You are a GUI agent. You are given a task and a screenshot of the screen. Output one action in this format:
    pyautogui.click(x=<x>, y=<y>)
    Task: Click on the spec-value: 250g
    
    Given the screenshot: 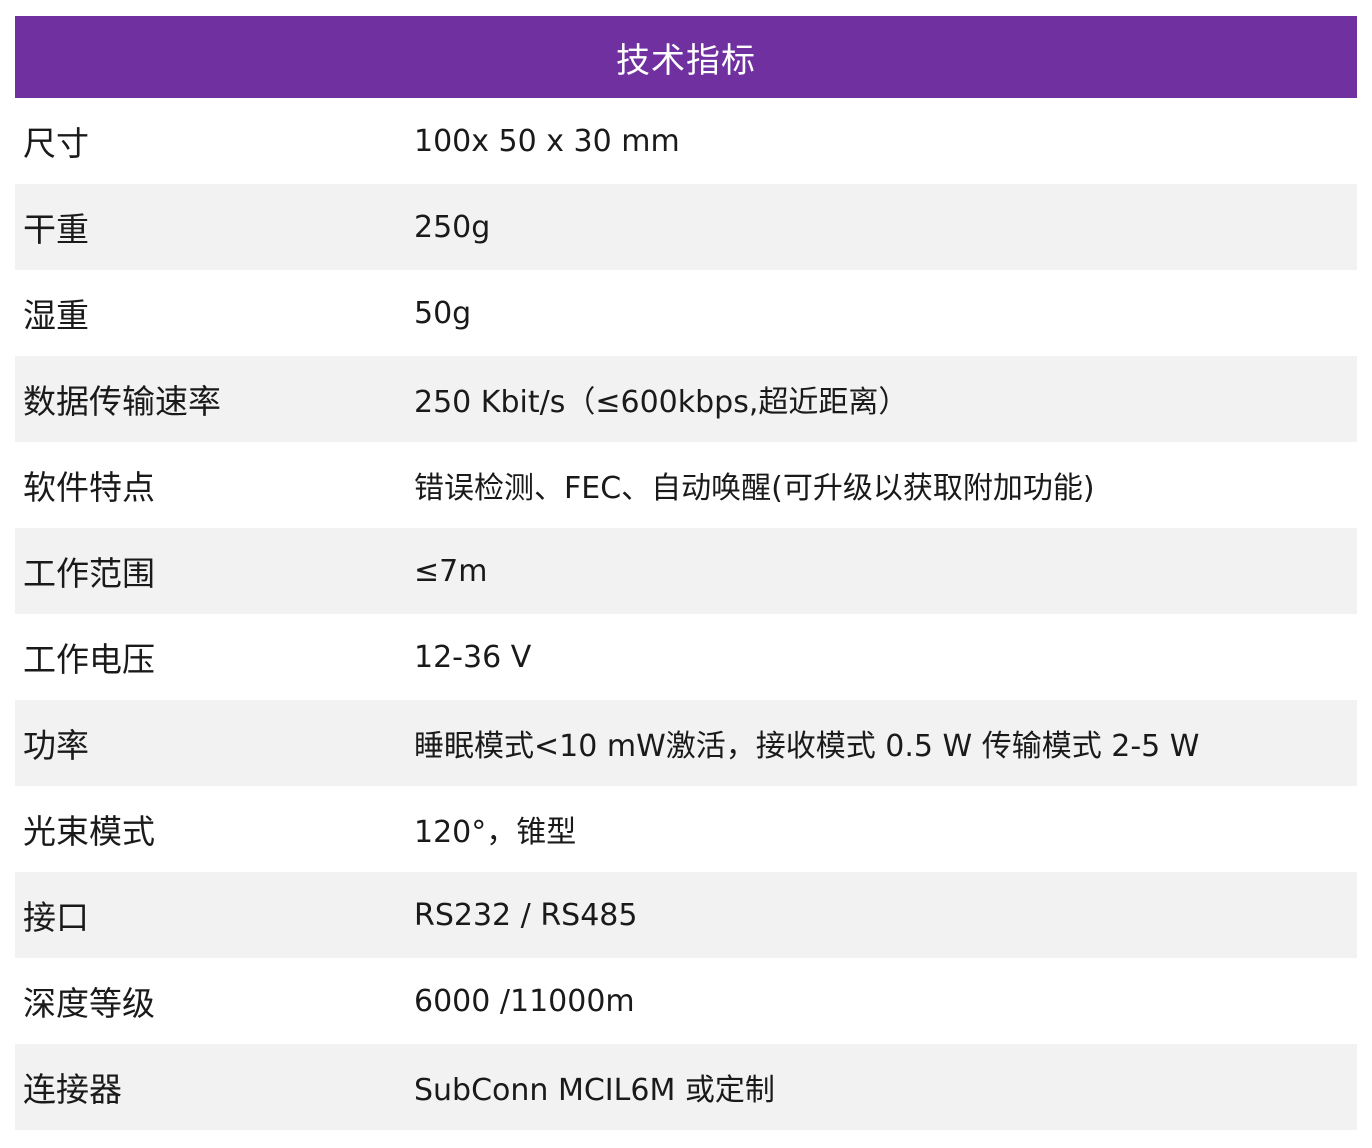 What is the action you would take?
    pyautogui.click(x=452, y=227)
    